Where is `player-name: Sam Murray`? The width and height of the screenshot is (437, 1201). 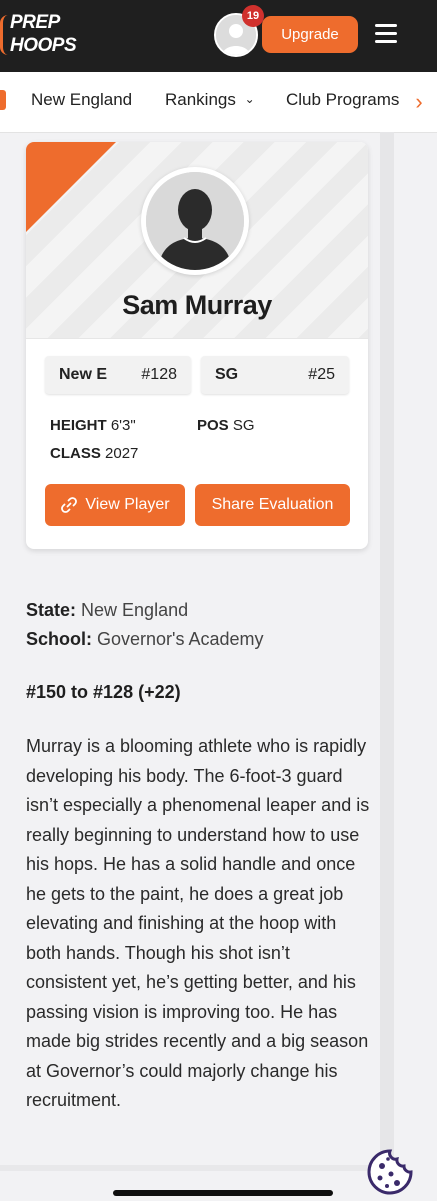 player-name: Sam Murray is located at coordinates (197, 305).